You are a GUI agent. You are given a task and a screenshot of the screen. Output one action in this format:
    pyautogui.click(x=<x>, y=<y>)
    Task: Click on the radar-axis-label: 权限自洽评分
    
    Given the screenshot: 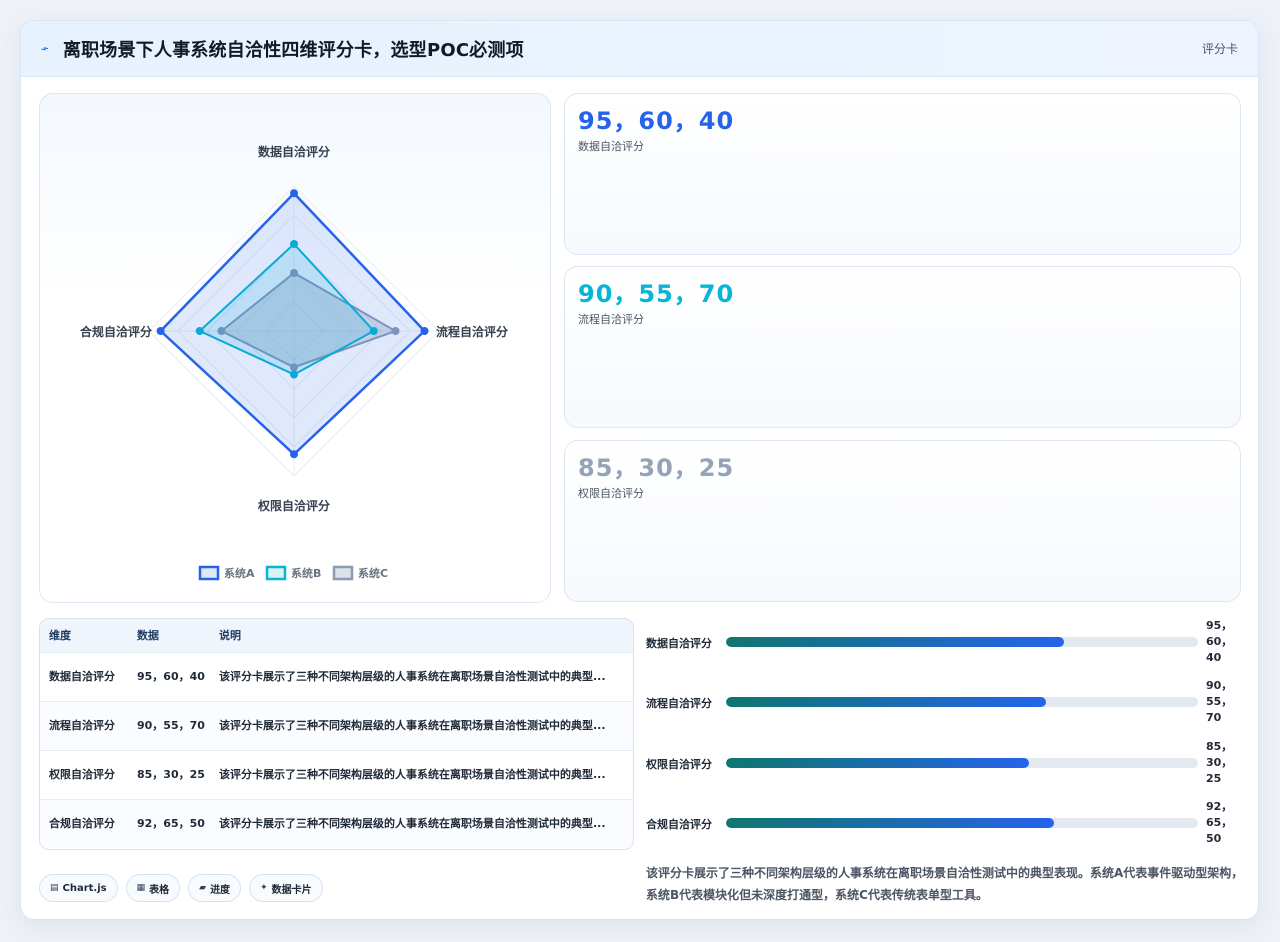 What is the action you would take?
    pyautogui.click(x=293, y=505)
    